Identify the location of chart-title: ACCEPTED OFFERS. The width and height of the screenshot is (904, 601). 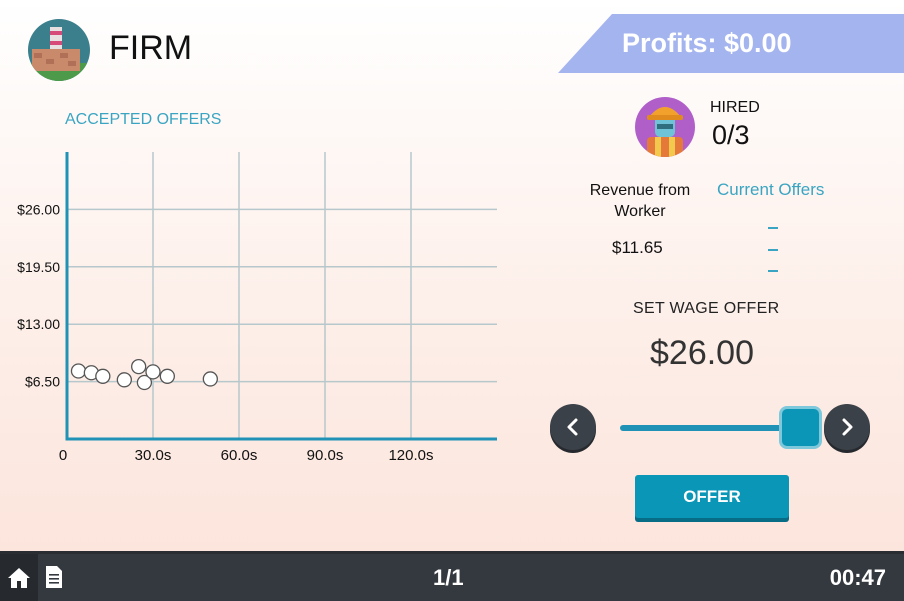
(143, 119).